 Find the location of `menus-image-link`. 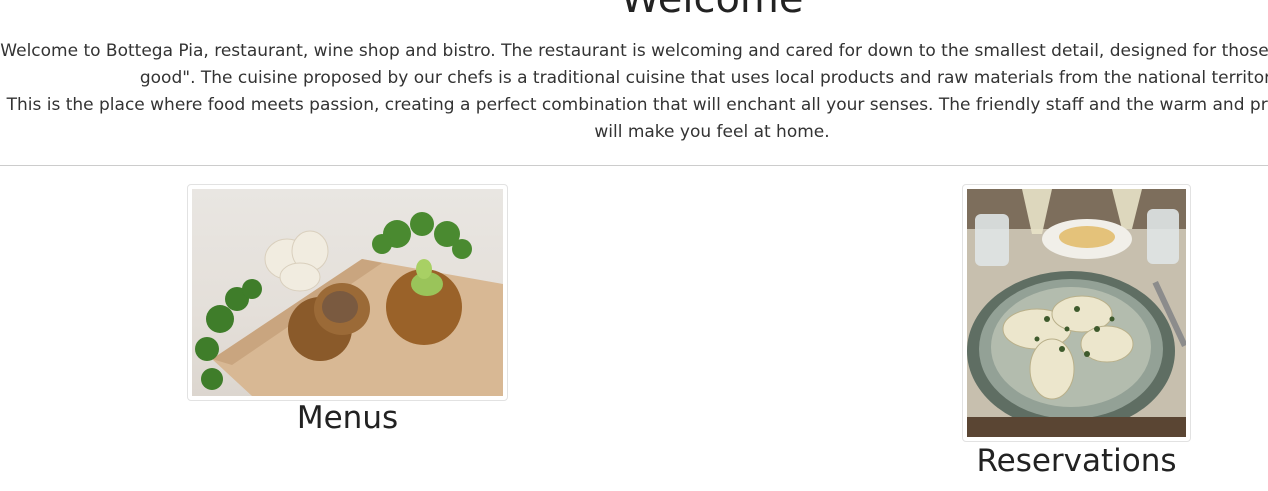

menus-image-link is located at coordinates (347, 292).